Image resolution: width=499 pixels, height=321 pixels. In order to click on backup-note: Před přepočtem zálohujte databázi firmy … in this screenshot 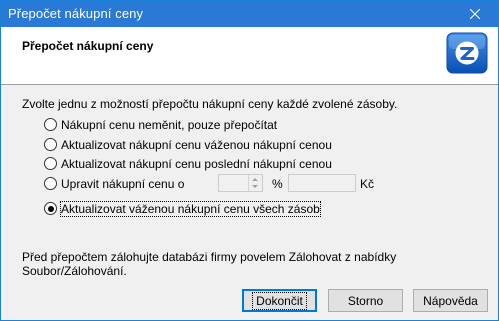, I will do `click(209, 264)`.